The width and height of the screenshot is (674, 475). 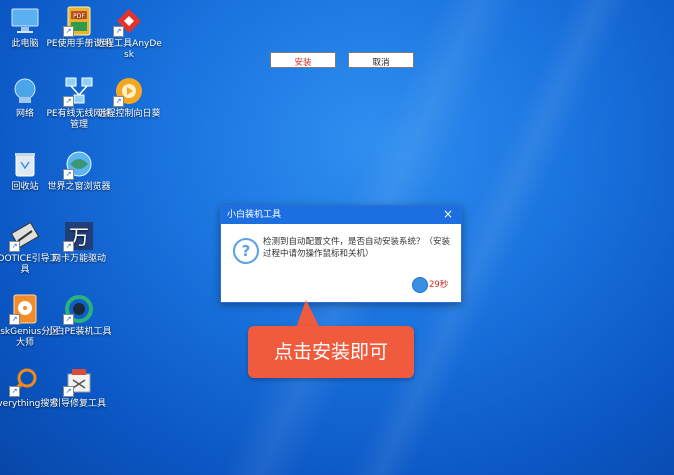 What do you see at coordinates (25, 91) in the screenshot?
I see `network-icon` at bounding box center [25, 91].